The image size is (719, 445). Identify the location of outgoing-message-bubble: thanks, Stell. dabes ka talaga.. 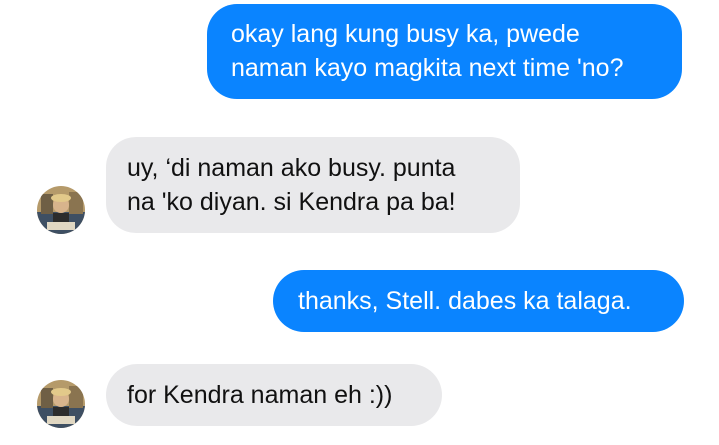
(478, 301).